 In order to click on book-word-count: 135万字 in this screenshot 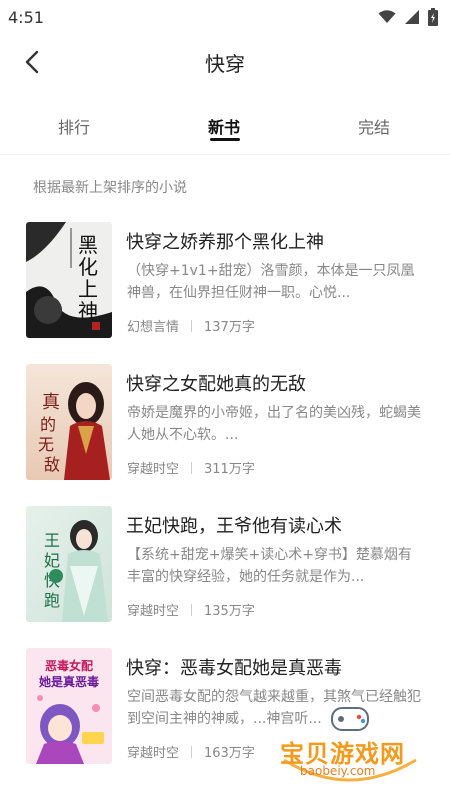, I will do `click(229, 611)`.